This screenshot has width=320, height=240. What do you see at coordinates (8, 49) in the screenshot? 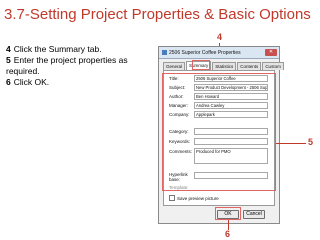
I see `step-number: 4` at bounding box center [8, 49].